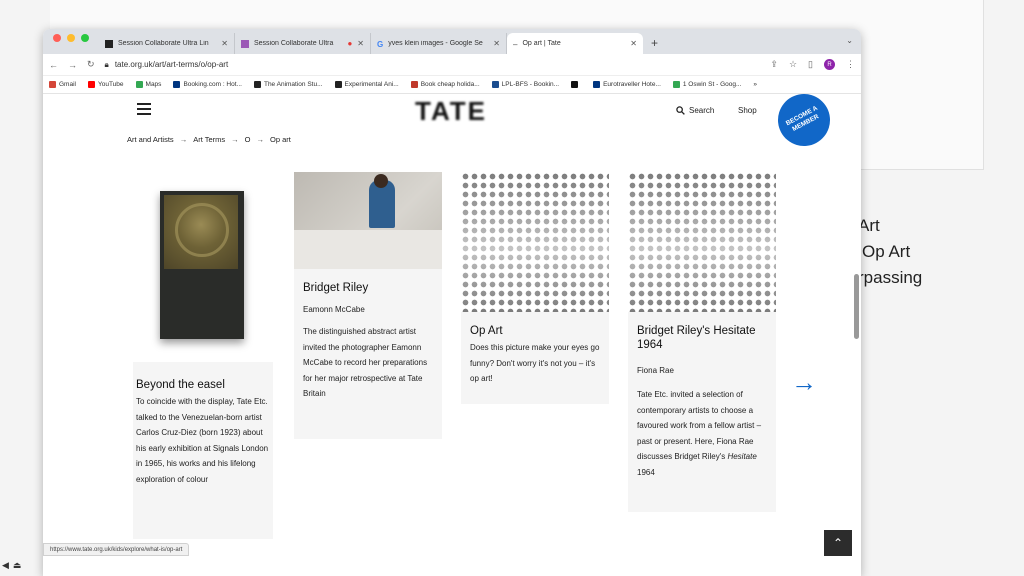 The image size is (1024, 576). I want to click on forward-icon: →, so click(72, 65).